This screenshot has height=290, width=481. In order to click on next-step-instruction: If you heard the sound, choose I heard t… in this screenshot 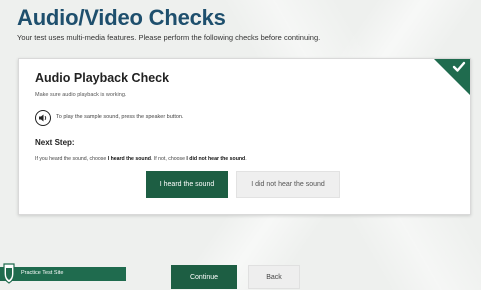, I will do `click(141, 159)`.